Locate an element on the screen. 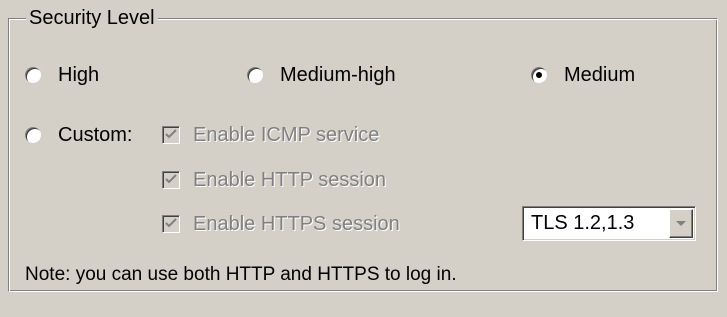  radio-dot-icon is located at coordinates (539, 75).